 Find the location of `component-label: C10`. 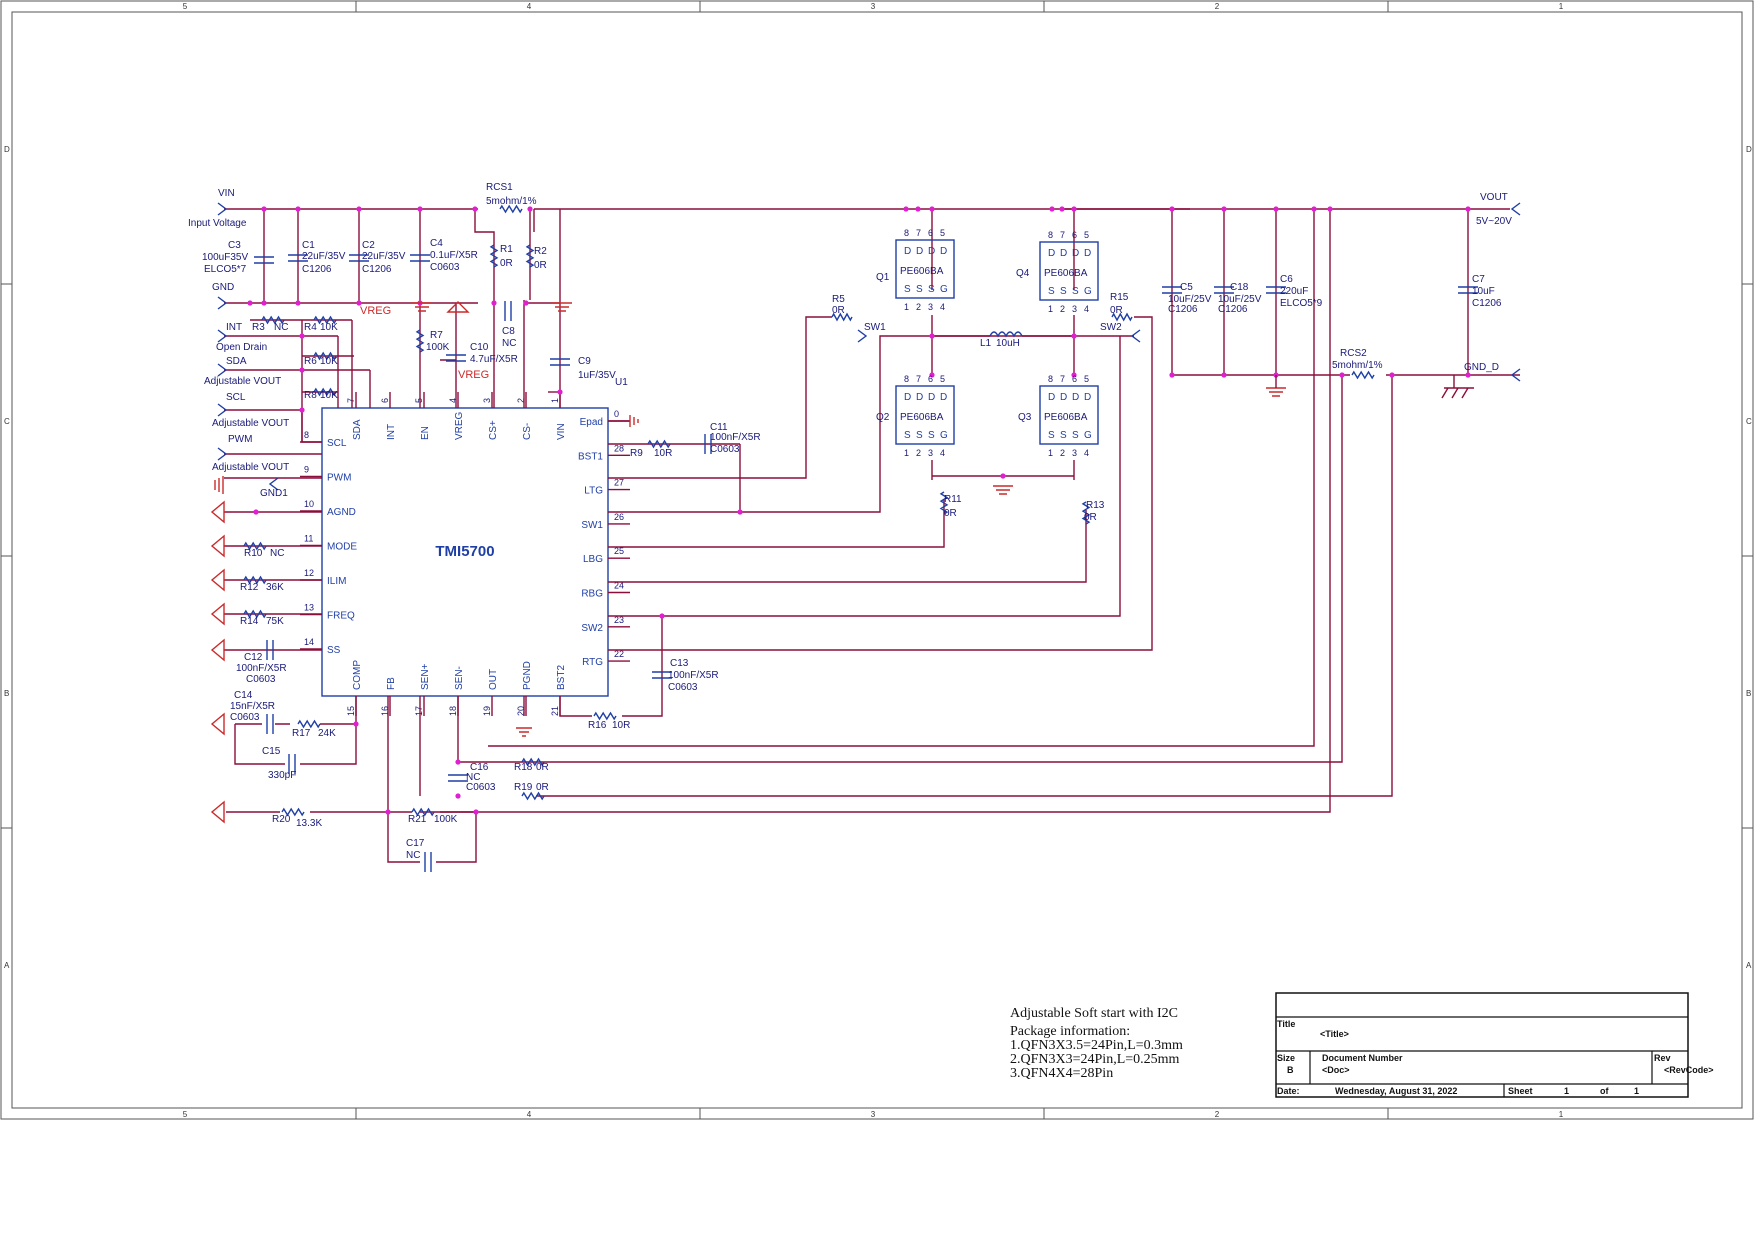

component-label: C10 is located at coordinates (479, 347).